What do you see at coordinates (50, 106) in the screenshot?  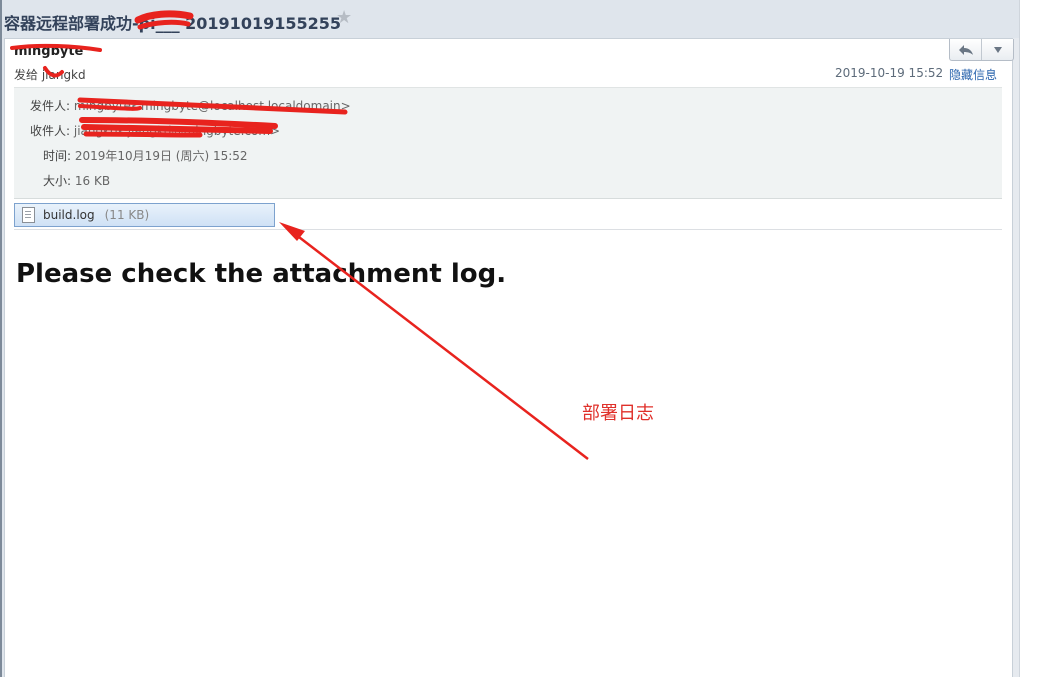 I see `from-label: 发件人:` at bounding box center [50, 106].